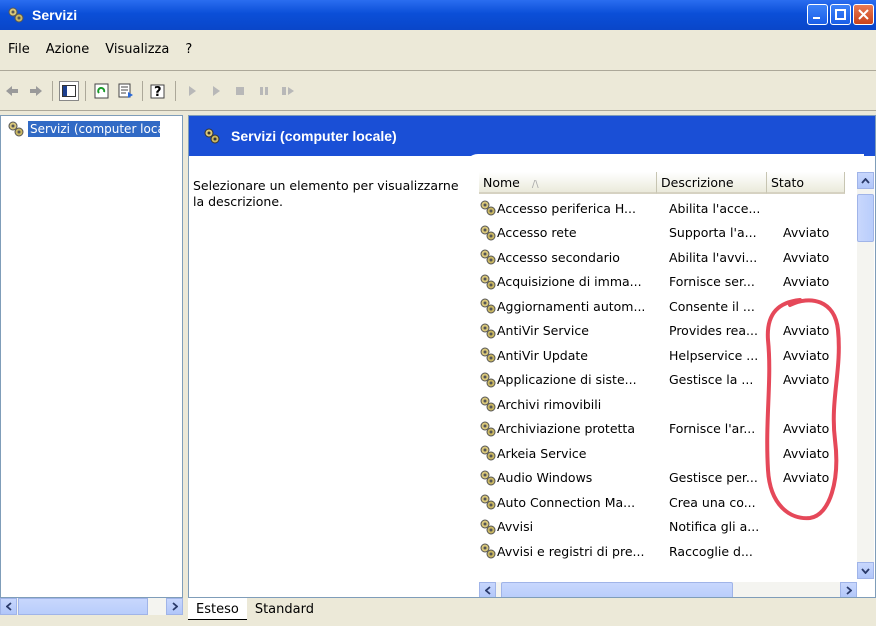 This screenshot has height=626, width=876. I want to click on service-name: Accesso secondario, so click(558, 257).